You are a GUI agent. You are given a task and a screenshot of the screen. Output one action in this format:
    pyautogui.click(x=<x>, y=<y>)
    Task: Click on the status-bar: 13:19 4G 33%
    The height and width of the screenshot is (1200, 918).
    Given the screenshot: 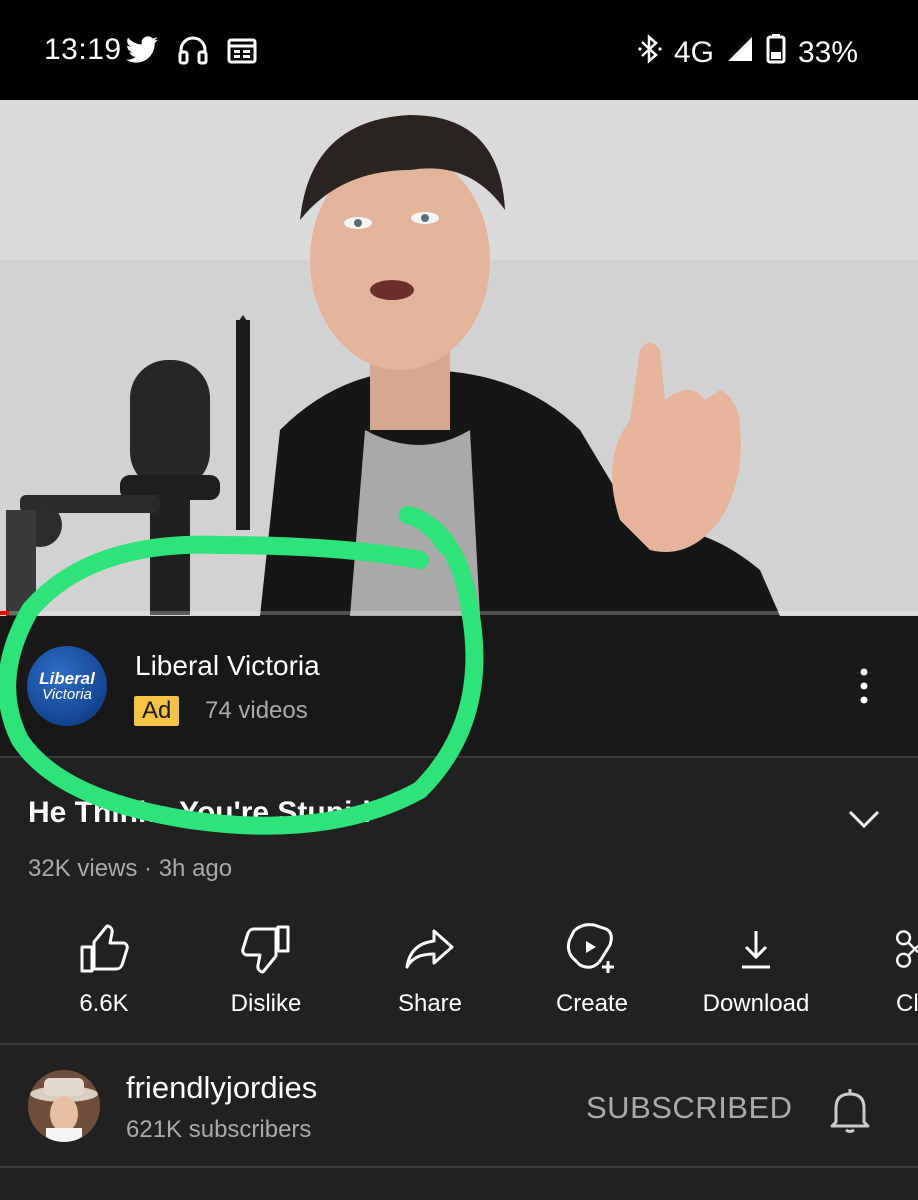 What is the action you would take?
    pyautogui.click(x=459, y=50)
    